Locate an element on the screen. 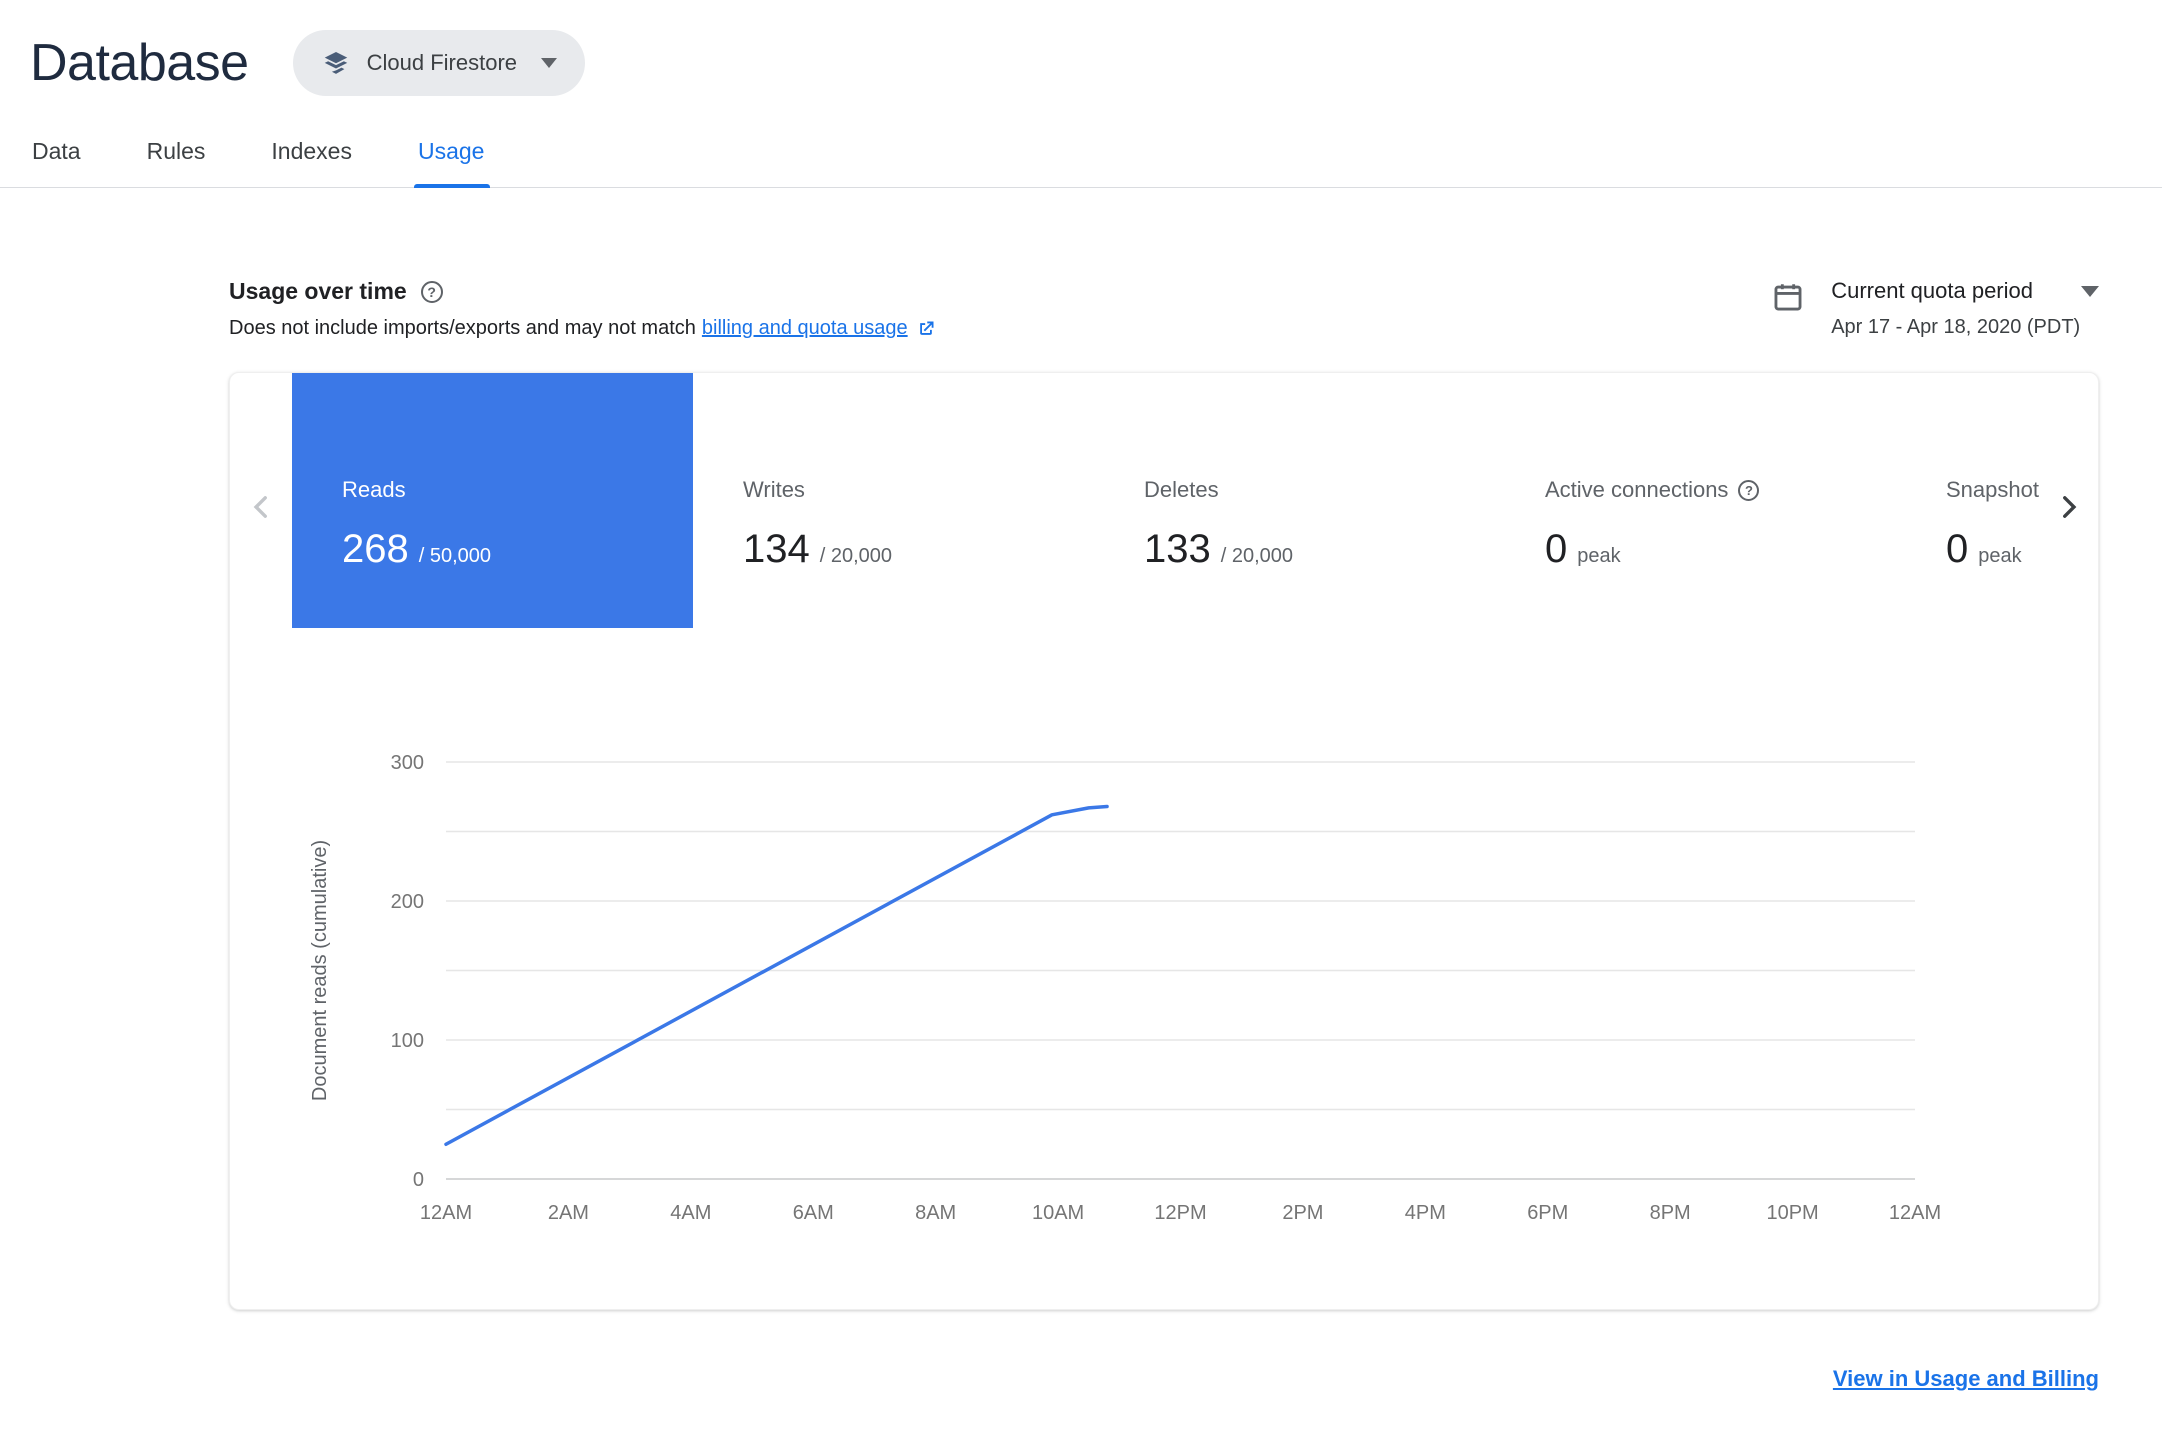 The image size is (2162, 1456). svg-text: 8AM is located at coordinates (935, 1213).